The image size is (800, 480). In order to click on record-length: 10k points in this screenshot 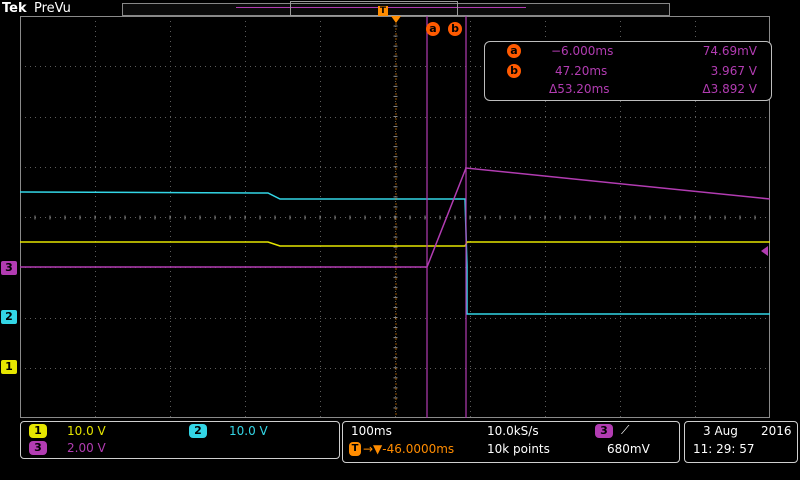, I will do `click(518, 449)`.